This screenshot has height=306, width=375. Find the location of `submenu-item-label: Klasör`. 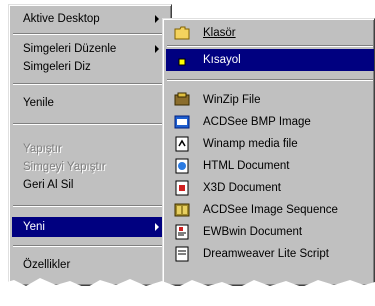

submenu-item-label: Klasör is located at coordinates (219, 33).